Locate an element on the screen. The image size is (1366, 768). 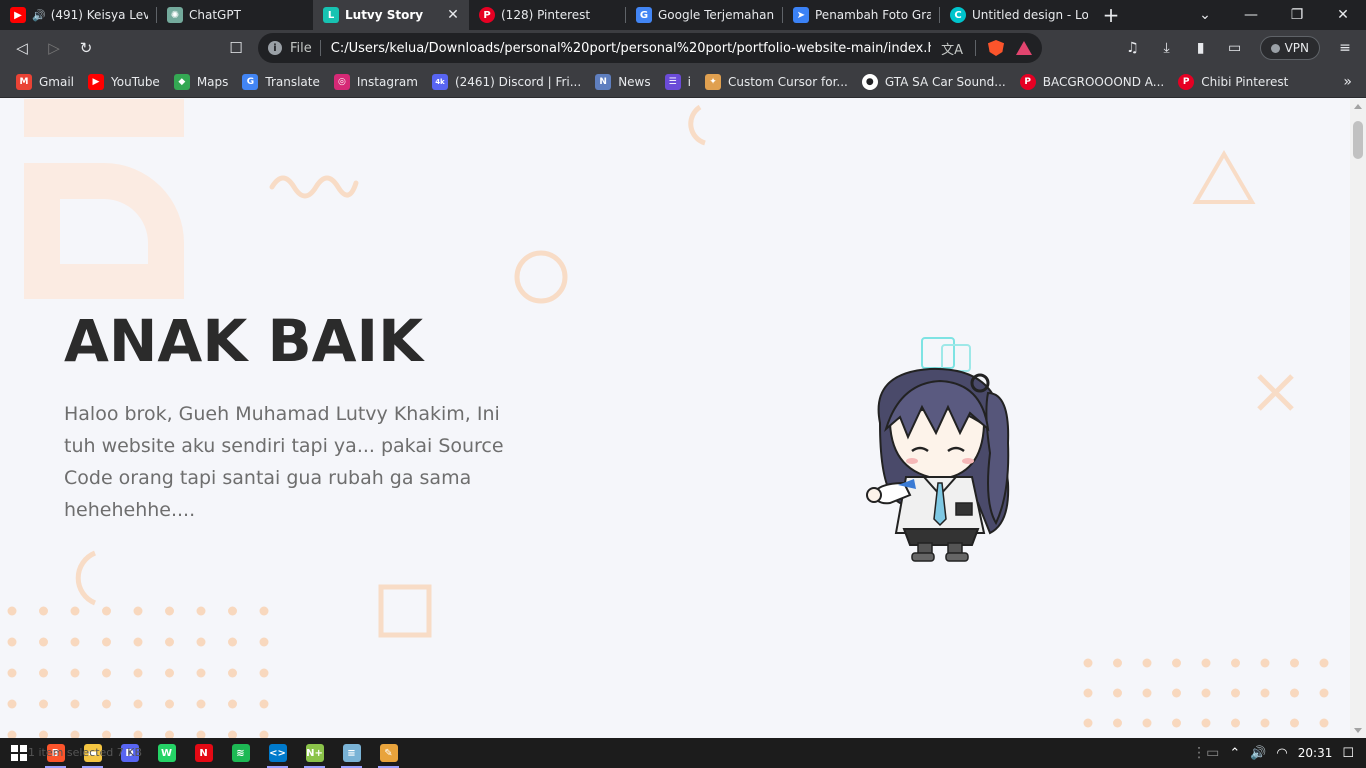
show-hidden-icons-icon: ⌃ is located at coordinates (1234, 753).